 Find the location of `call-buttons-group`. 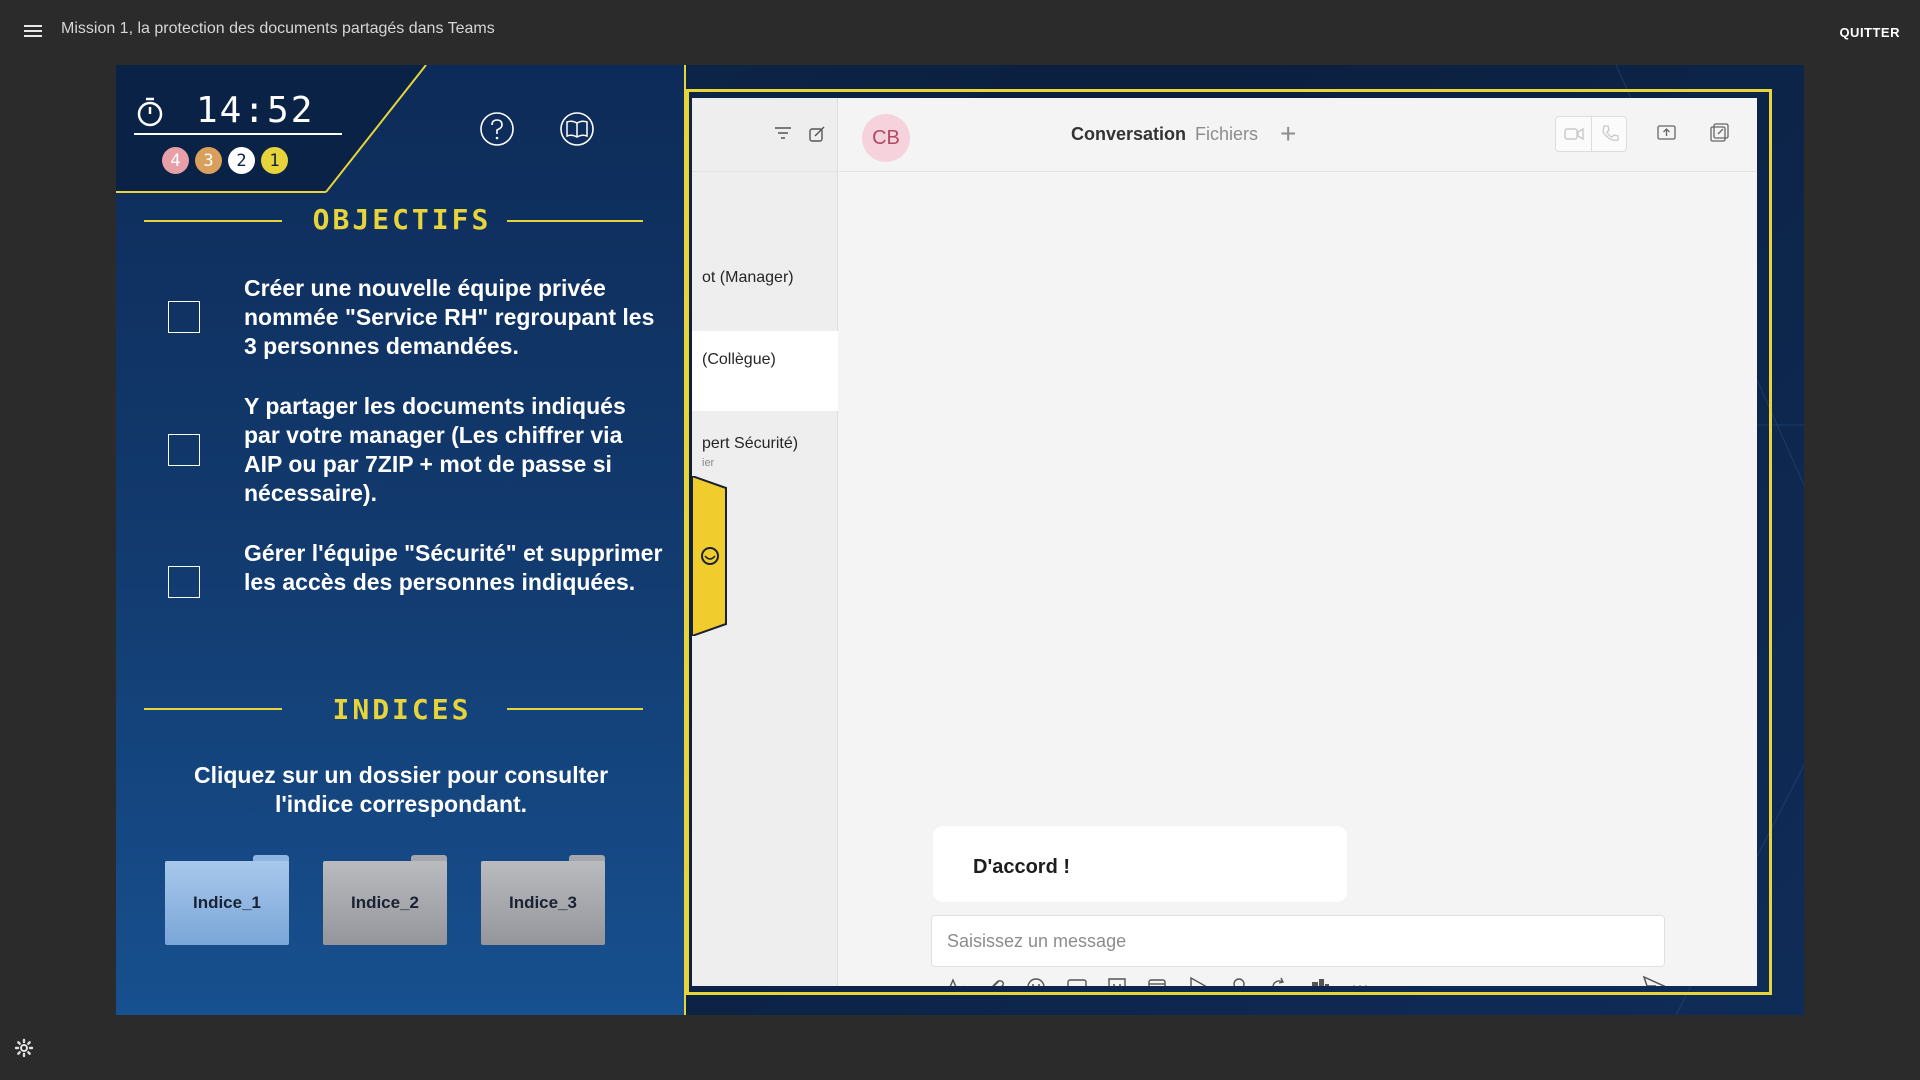

call-buttons-group is located at coordinates (1591, 134).